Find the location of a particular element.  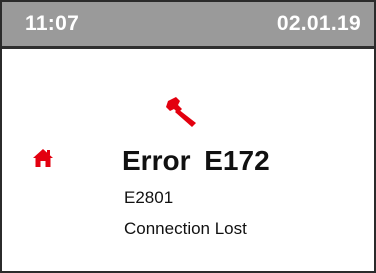

error-title: Error E172 is located at coordinates (196, 160).